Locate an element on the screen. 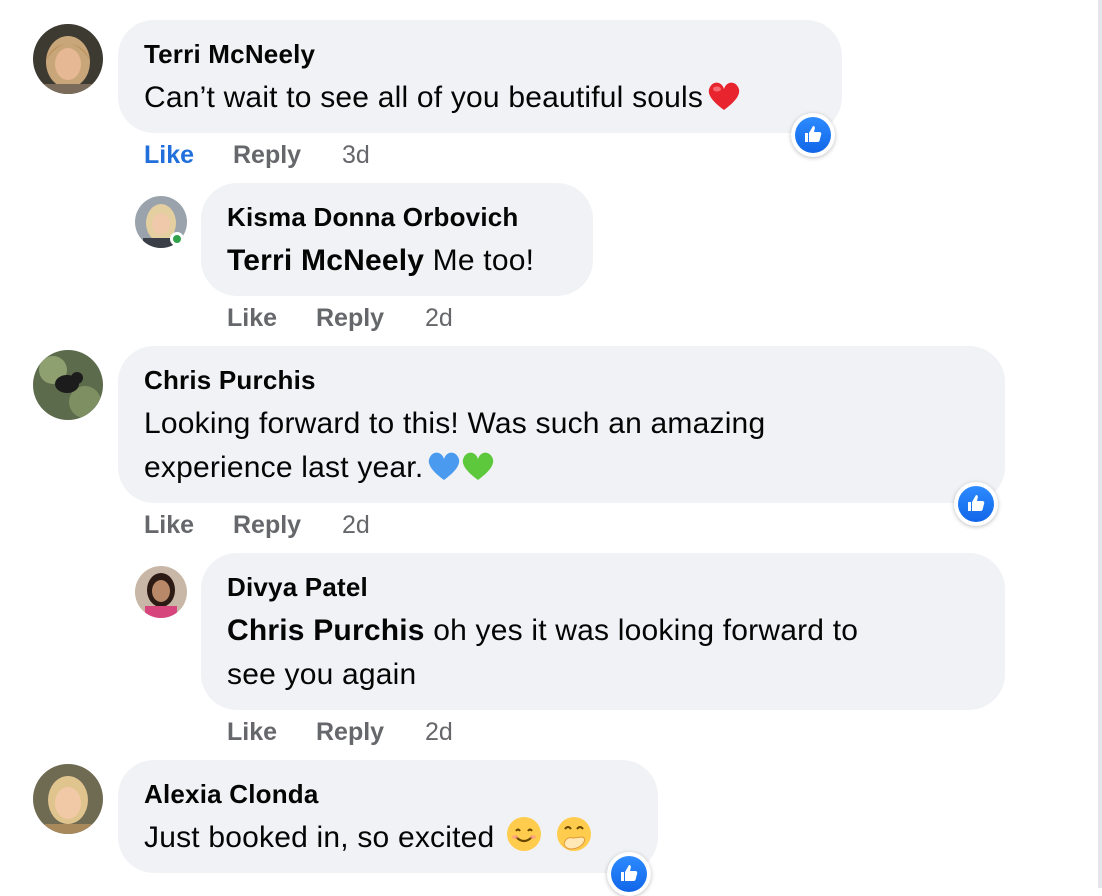 Image resolution: width=1102 pixels, height=896 pixels. comment-author: Divya Patel is located at coordinates (603, 587).